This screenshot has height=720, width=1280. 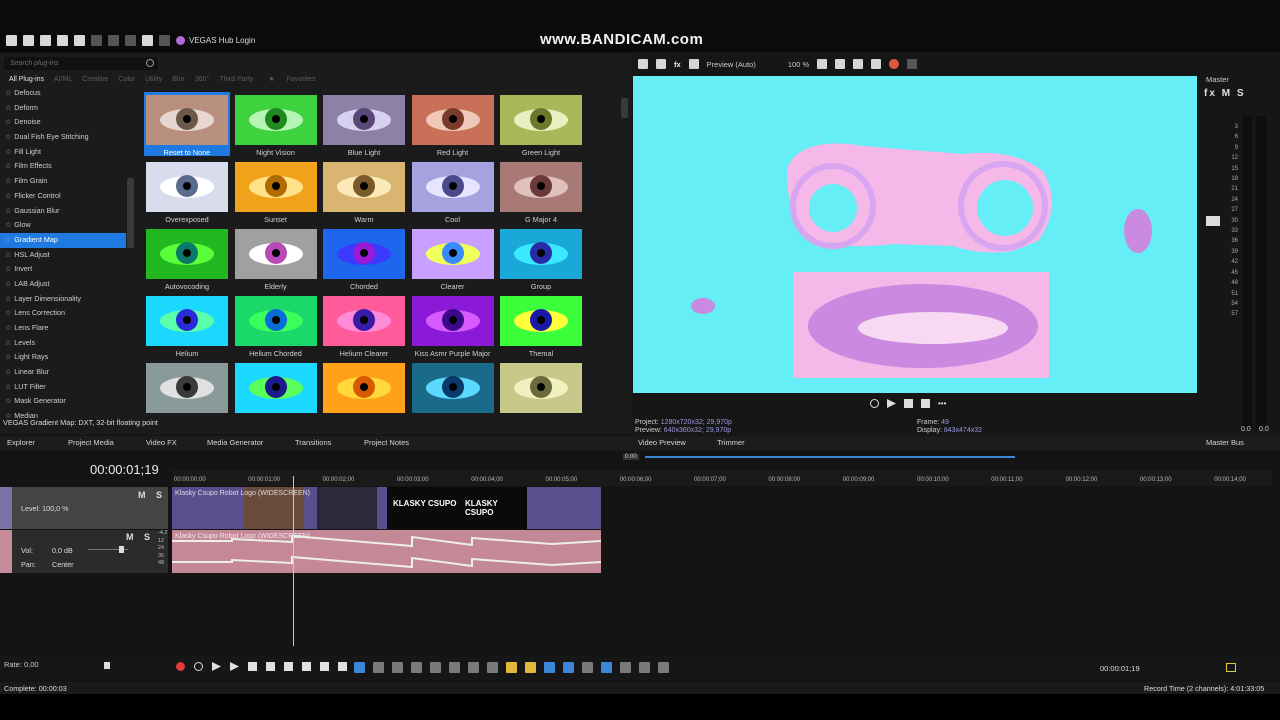 I want to click on plugin-tree-item: ☆ Mask Generator, so click(x=63, y=401).